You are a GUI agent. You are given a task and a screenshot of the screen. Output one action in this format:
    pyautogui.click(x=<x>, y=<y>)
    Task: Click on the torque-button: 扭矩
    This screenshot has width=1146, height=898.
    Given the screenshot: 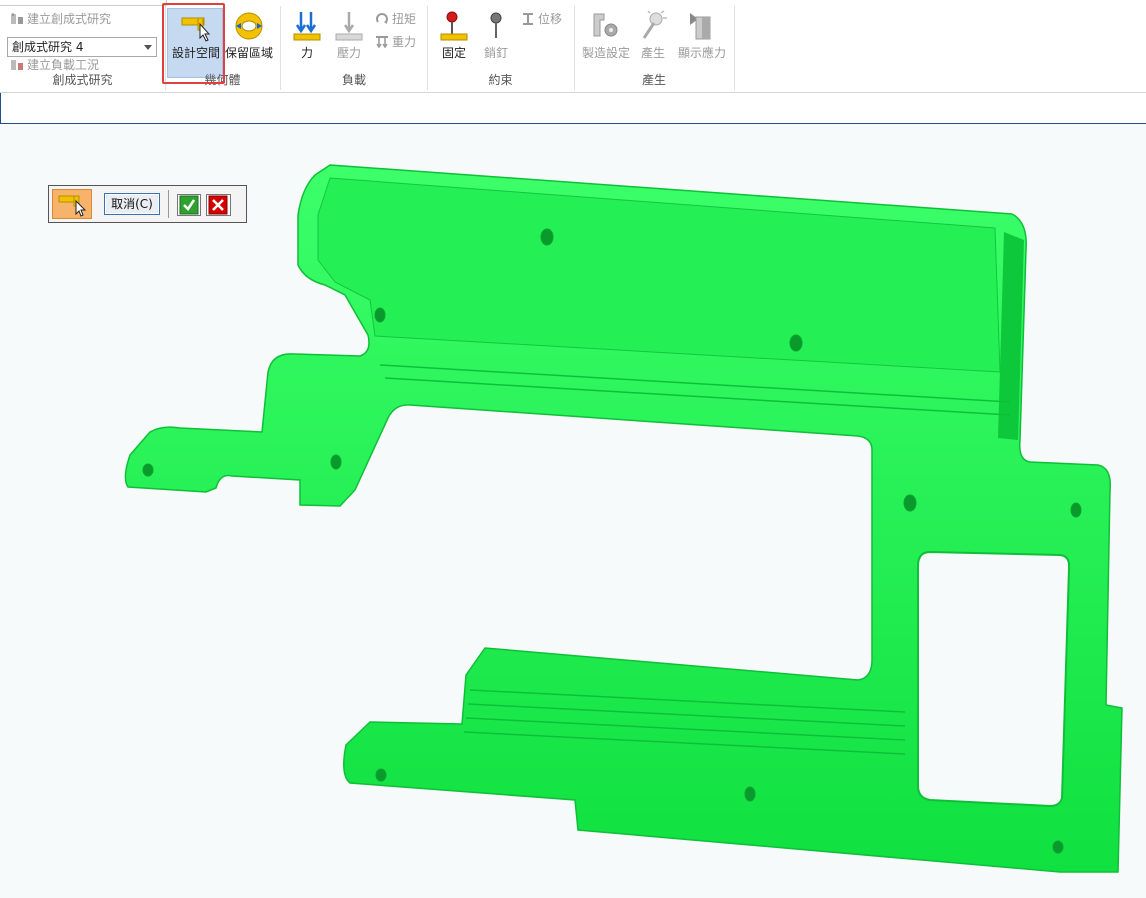 What is the action you would take?
    pyautogui.click(x=395, y=18)
    